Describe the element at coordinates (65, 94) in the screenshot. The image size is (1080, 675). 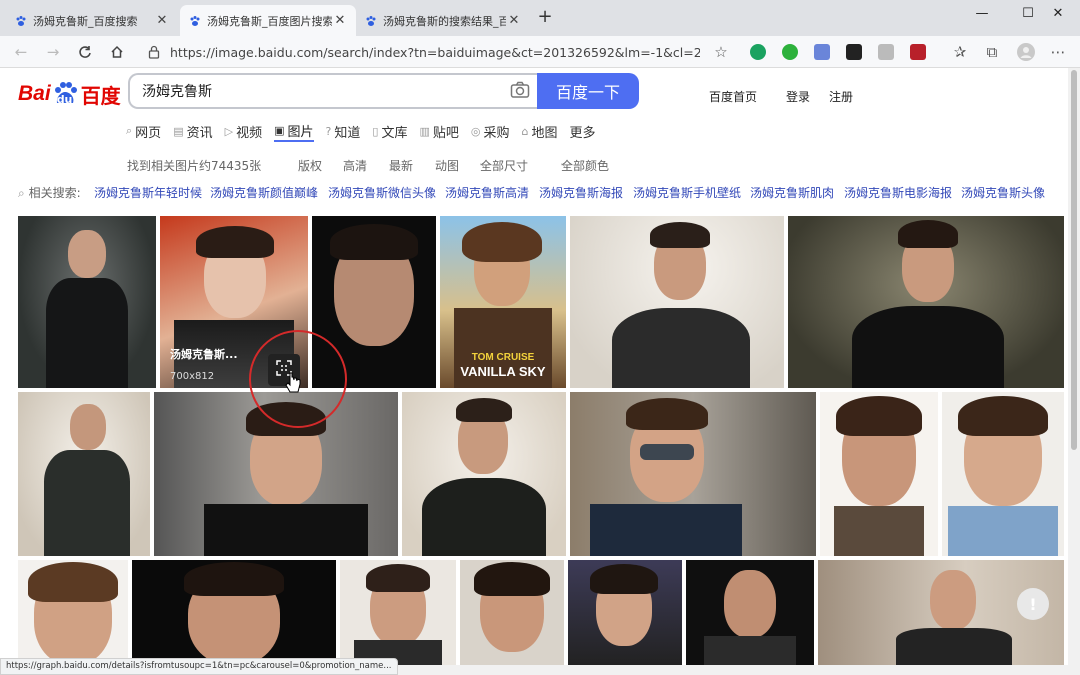
I see `baidu-paw-logo-icon: du` at that location.